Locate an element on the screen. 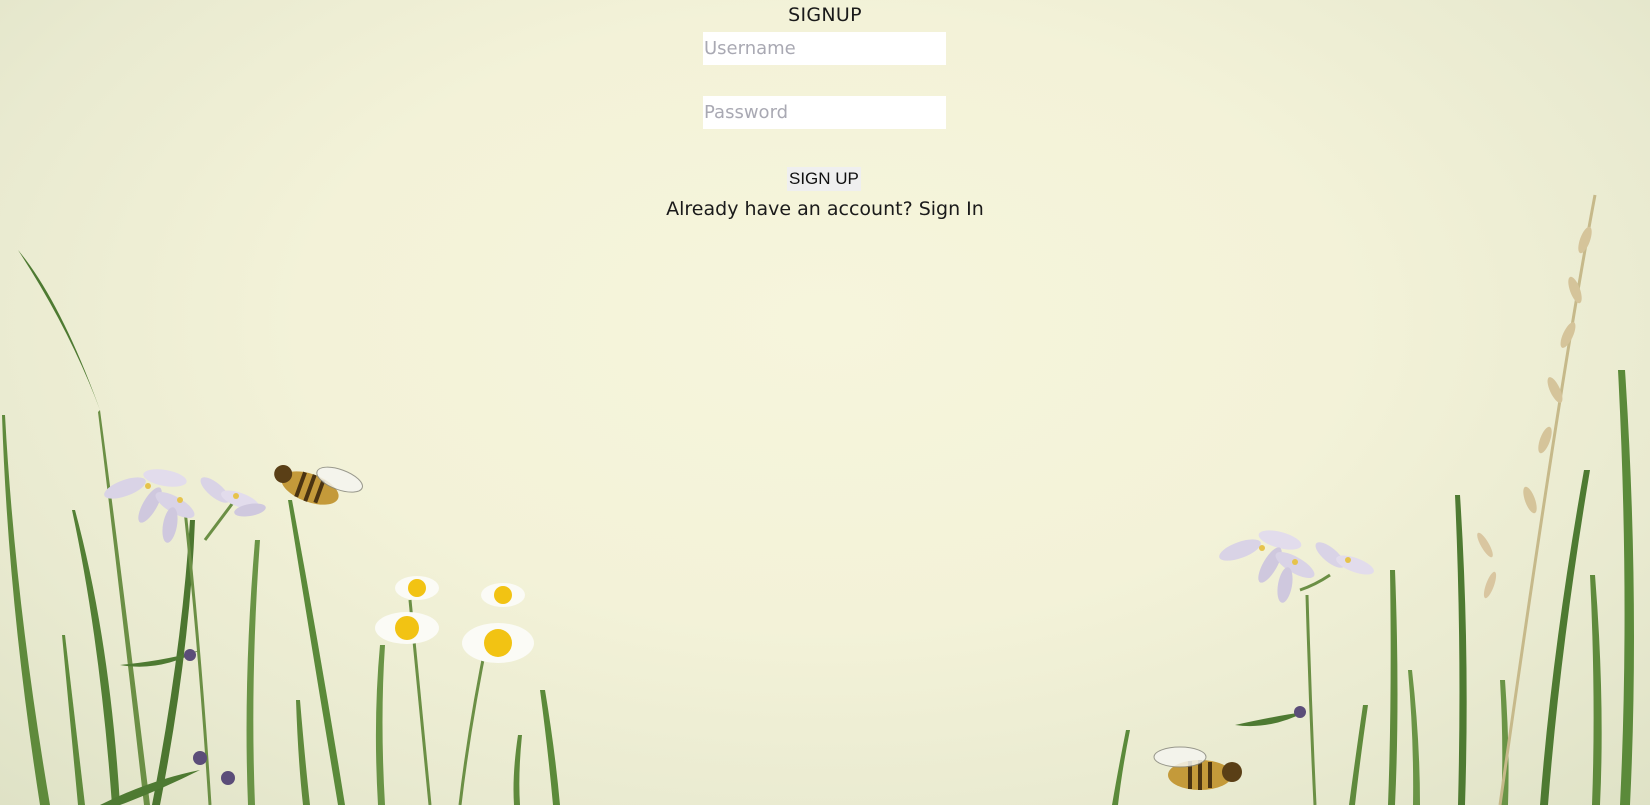 The height and width of the screenshot is (805, 1650). password-input is located at coordinates (824, 112).